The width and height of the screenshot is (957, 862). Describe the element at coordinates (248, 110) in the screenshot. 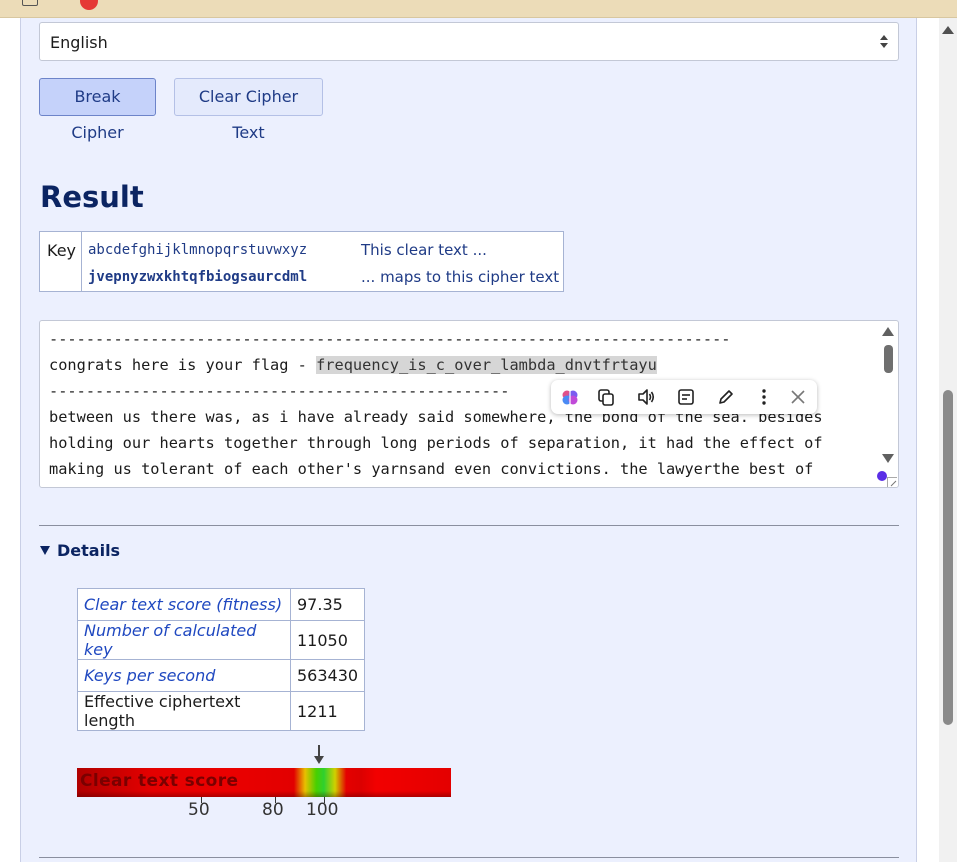

I see `clear-cipher-text-button: Clear Cipher Text` at that location.